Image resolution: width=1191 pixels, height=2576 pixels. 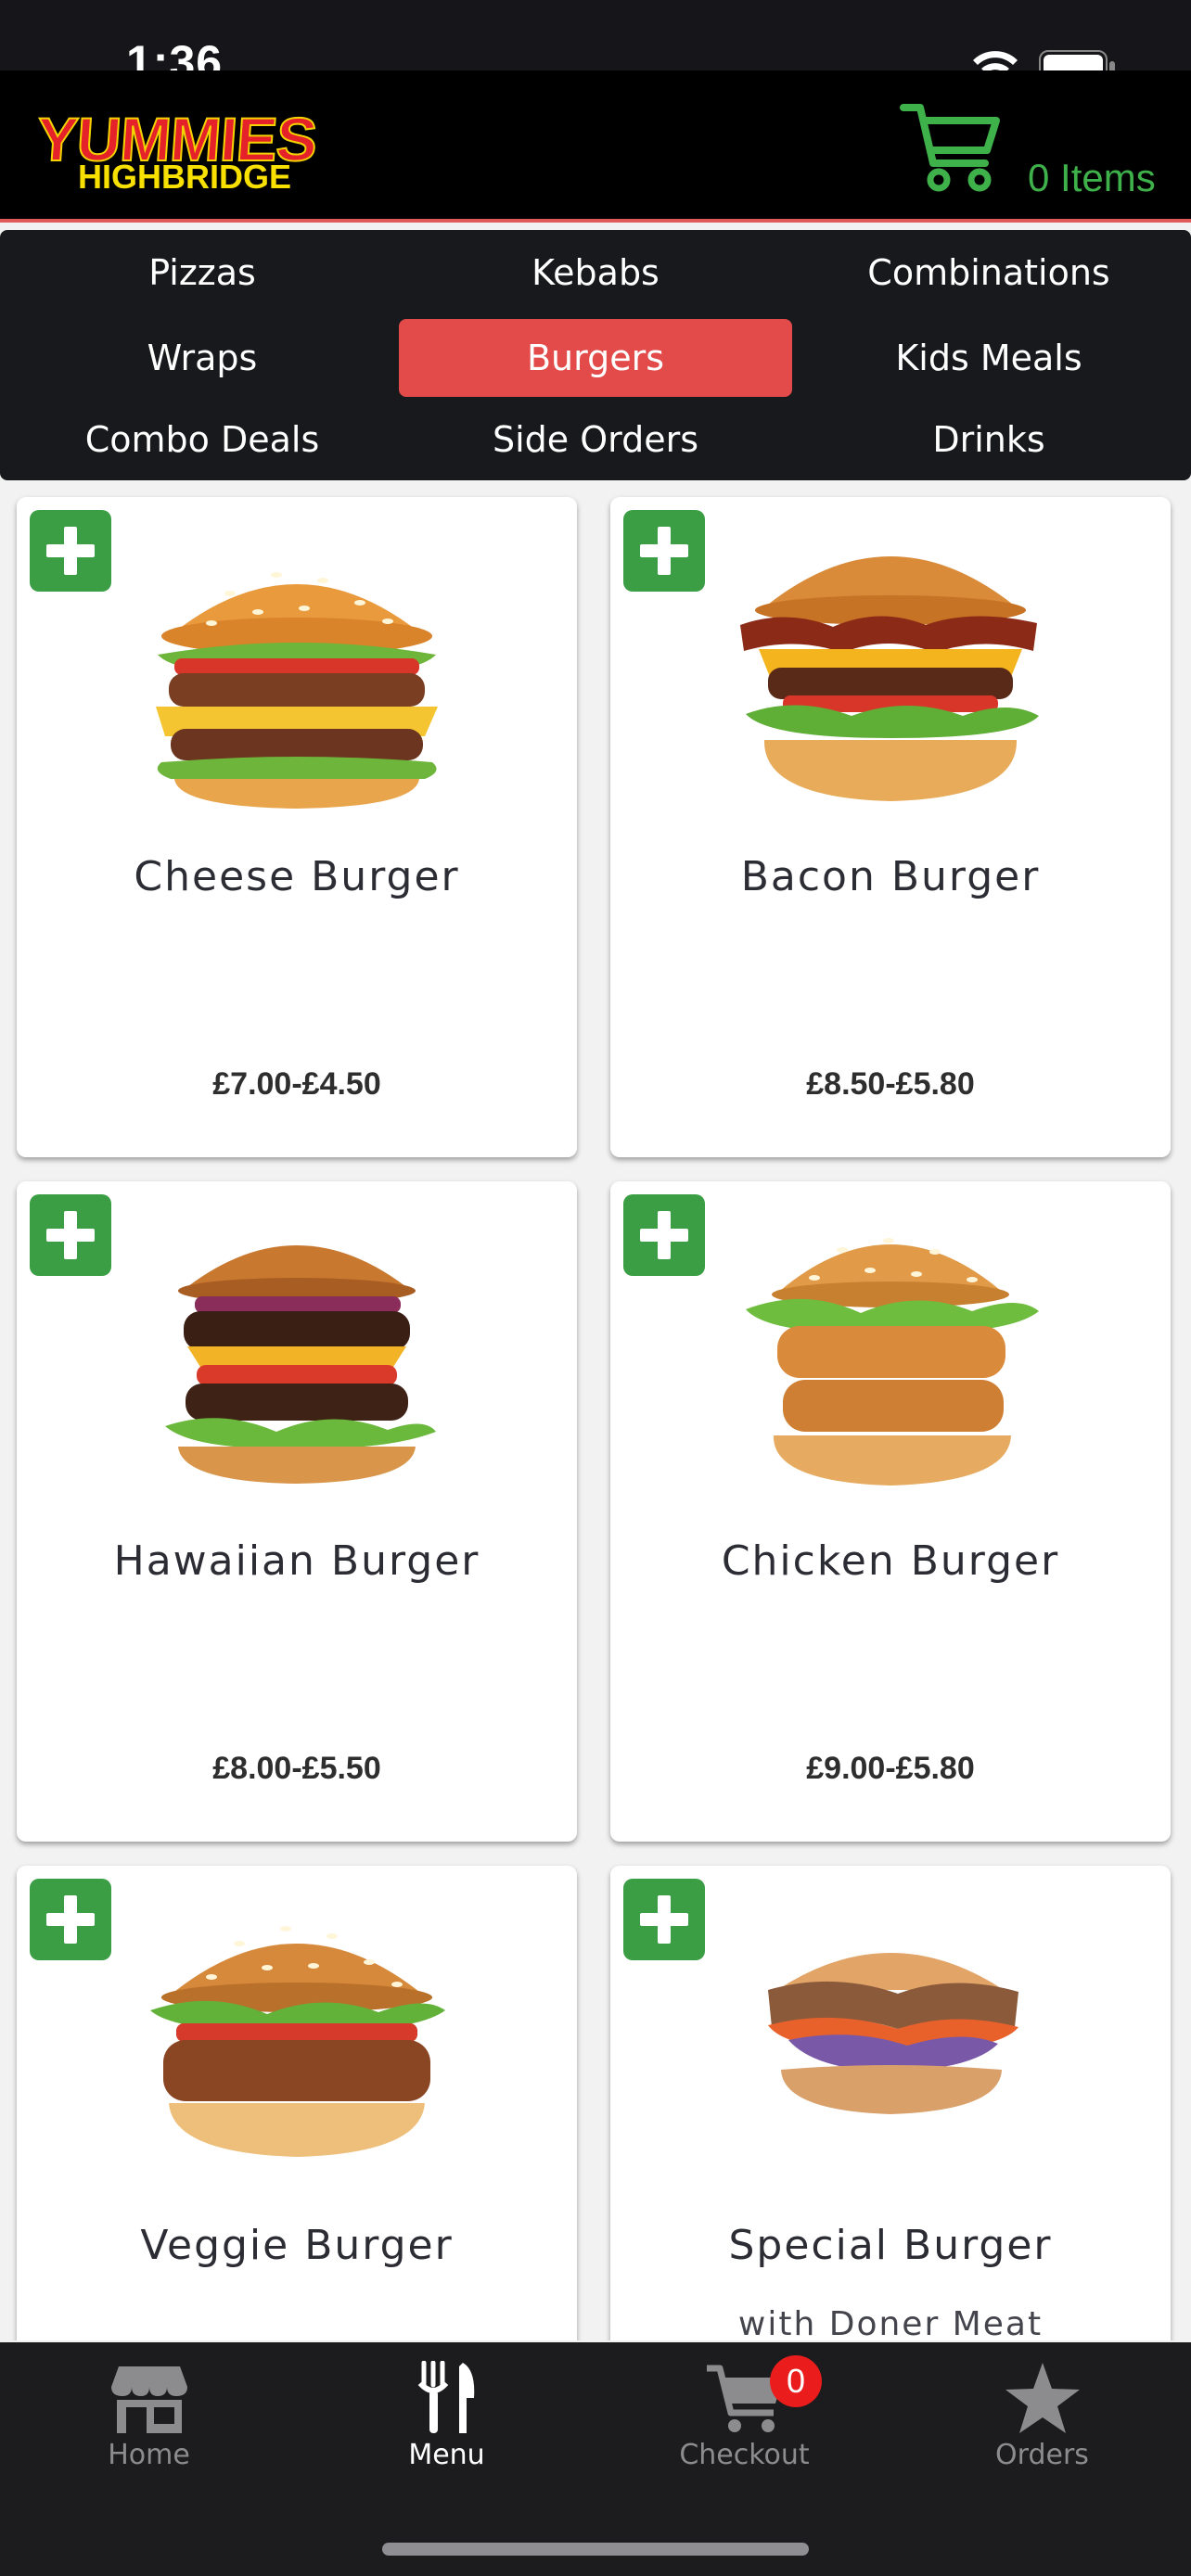 I want to click on product-name: Chicken Burger, so click(x=890, y=1561).